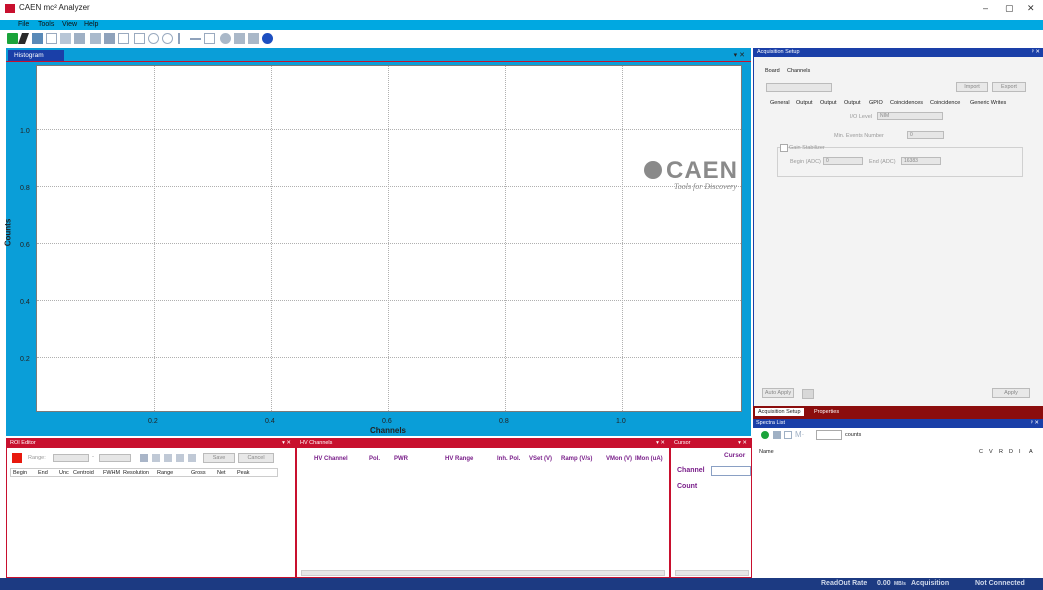 This screenshot has width=1043, height=590. What do you see at coordinates (144, 458) in the screenshot?
I see `add-roi-icon` at bounding box center [144, 458].